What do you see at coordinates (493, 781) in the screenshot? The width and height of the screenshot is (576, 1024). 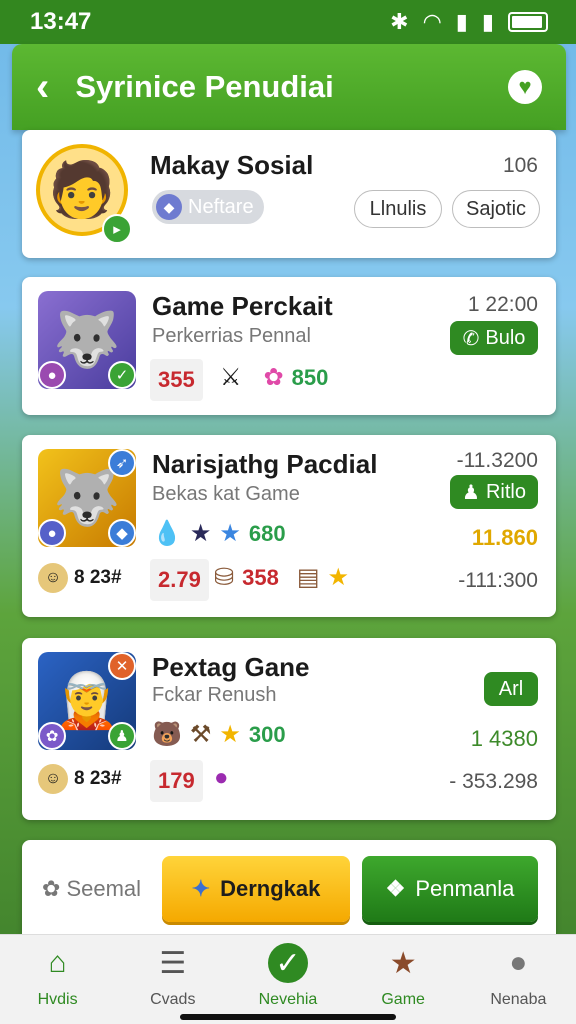 I see `game-delta: - 353.298` at bounding box center [493, 781].